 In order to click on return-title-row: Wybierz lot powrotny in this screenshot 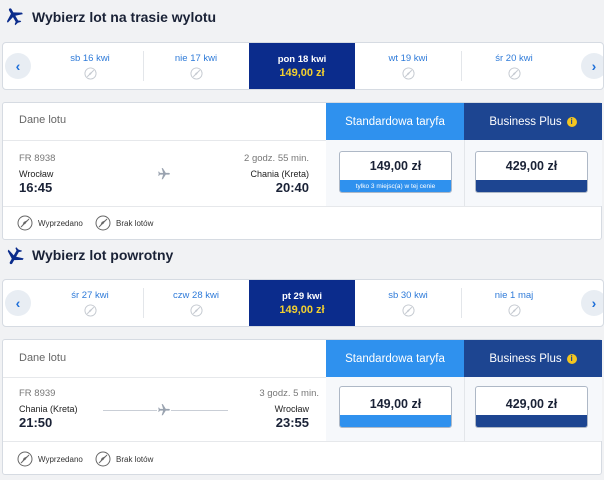, I will do `click(86, 255)`.